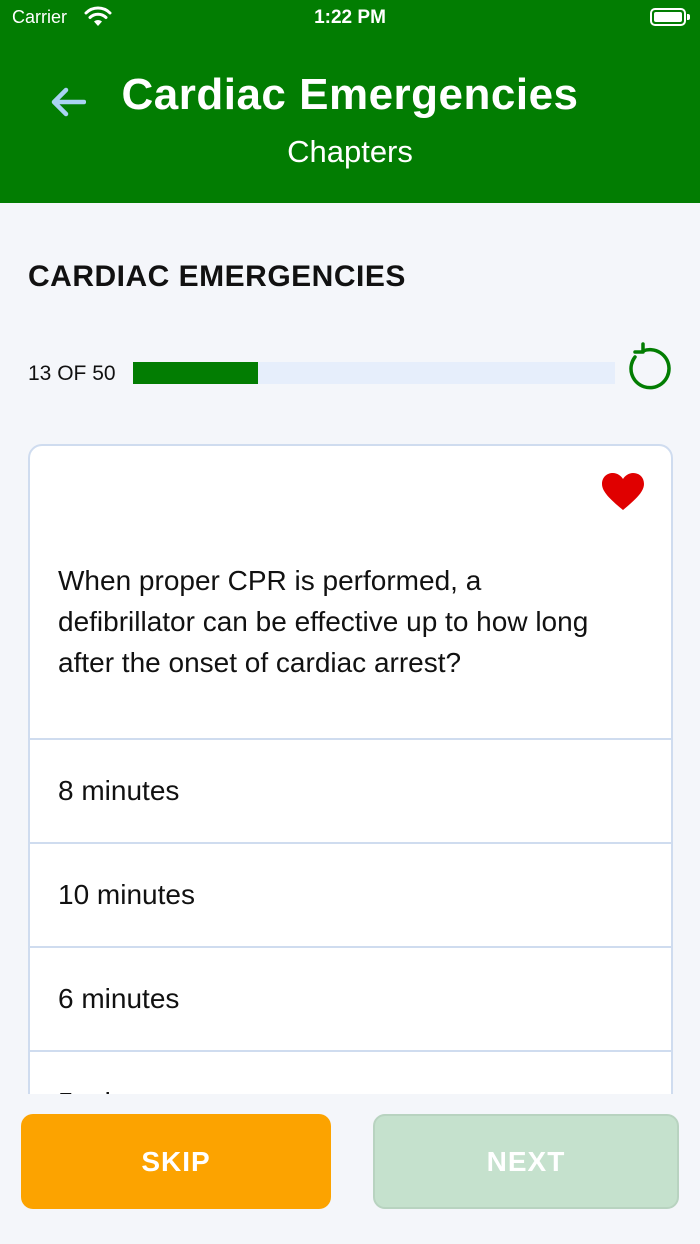 This screenshot has height=1244, width=700. Describe the element at coordinates (374, 373) in the screenshot. I see `progress-bar` at that location.